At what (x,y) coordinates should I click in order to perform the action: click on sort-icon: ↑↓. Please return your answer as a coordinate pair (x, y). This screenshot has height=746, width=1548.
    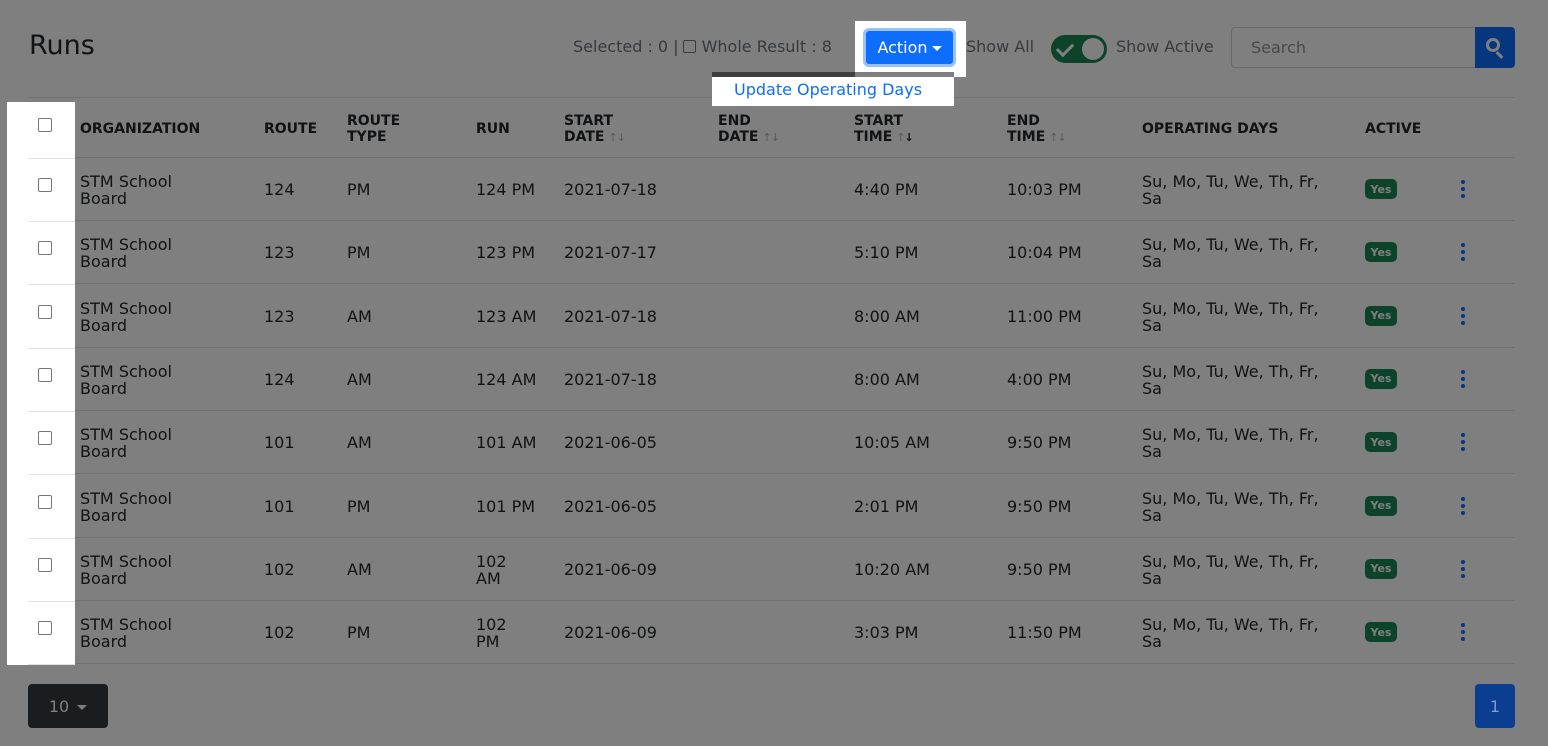
    Looking at the image, I should click on (1057, 137).